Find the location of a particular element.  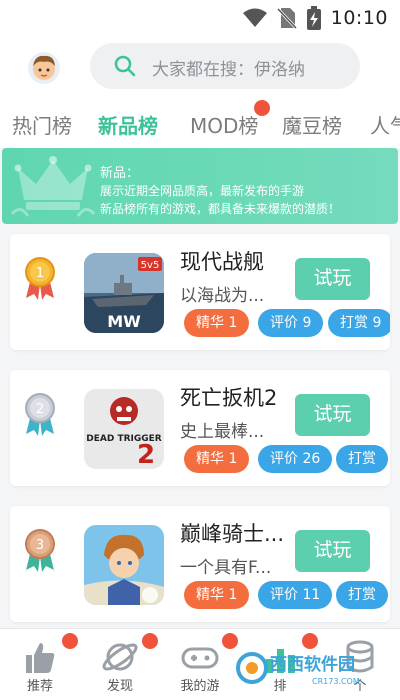

nav-label: 推荐 is located at coordinates (39, 686).